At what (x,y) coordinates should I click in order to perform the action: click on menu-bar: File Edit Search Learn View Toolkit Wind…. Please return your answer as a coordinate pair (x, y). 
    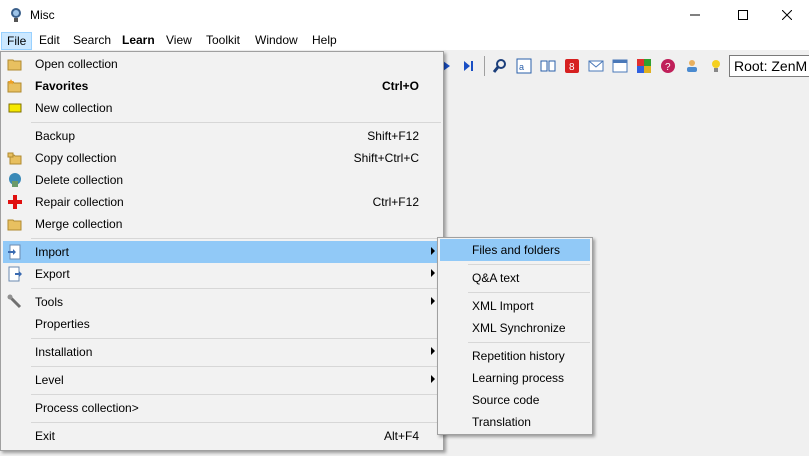
    Looking at the image, I should click on (404, 40).